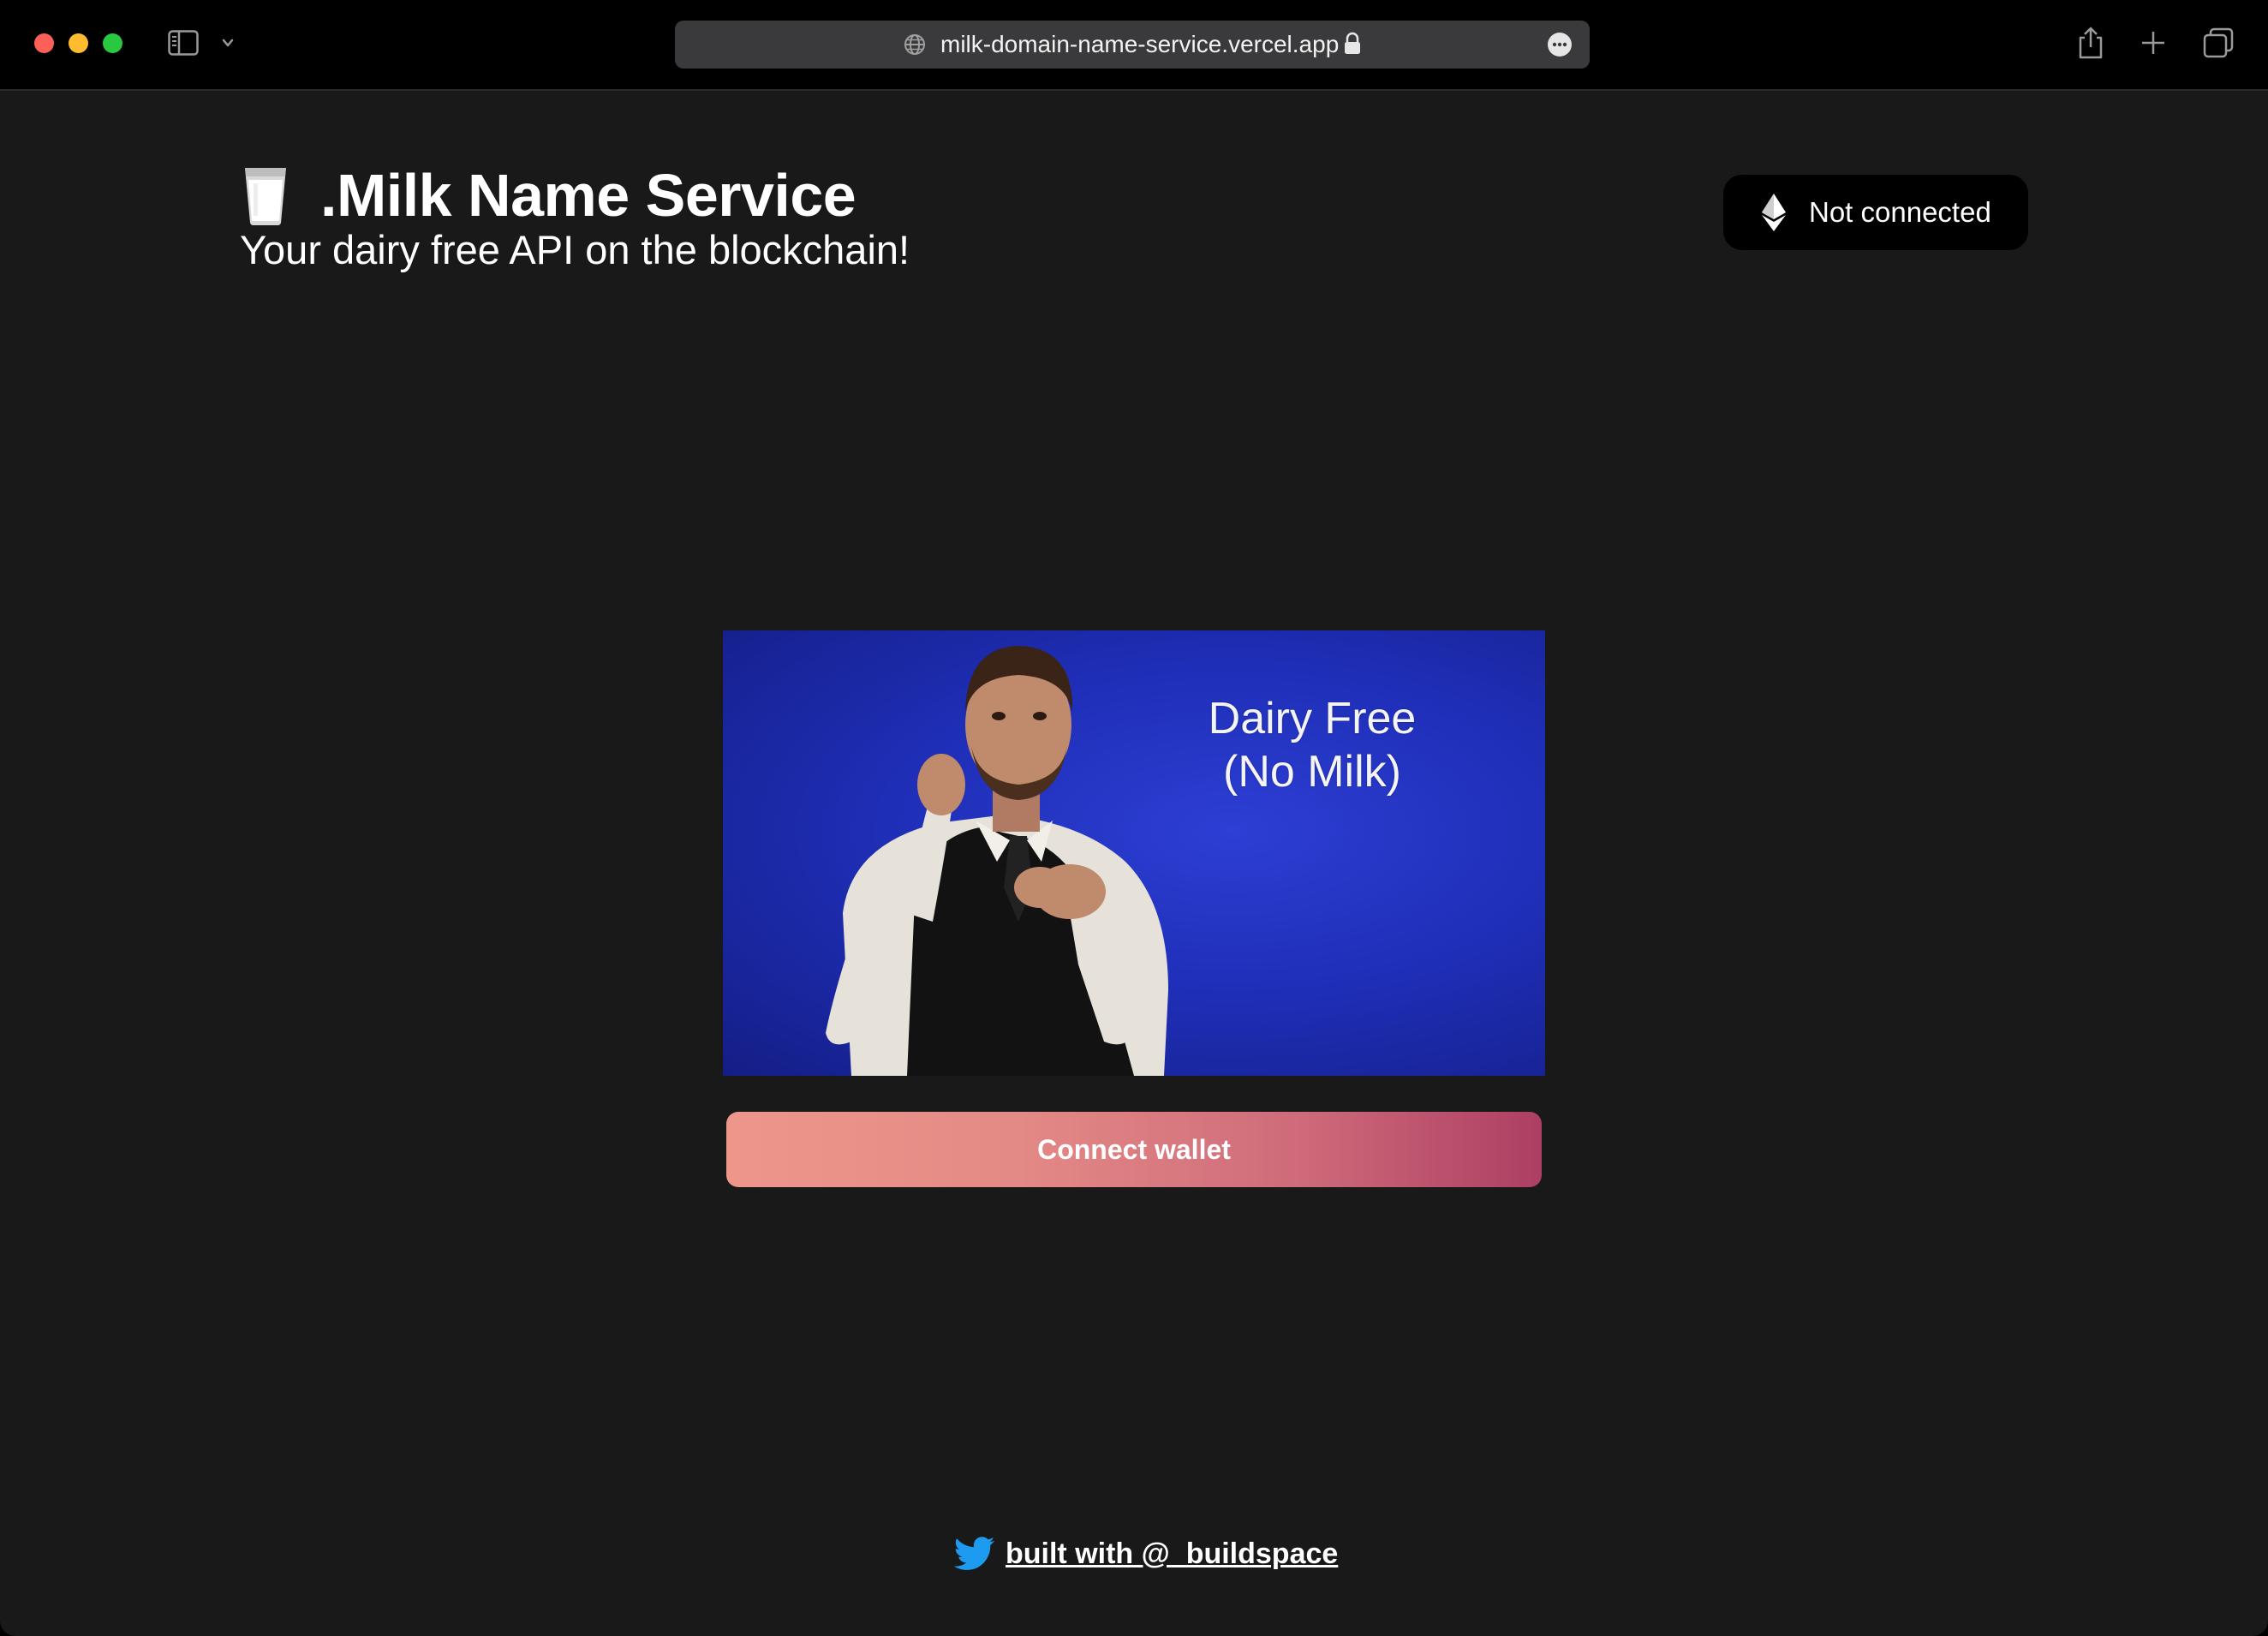  Describe the element at coordinates (1312, 745) in the screenshot. I see `gif-caption: Dairy Free (No Milk)` at that location.